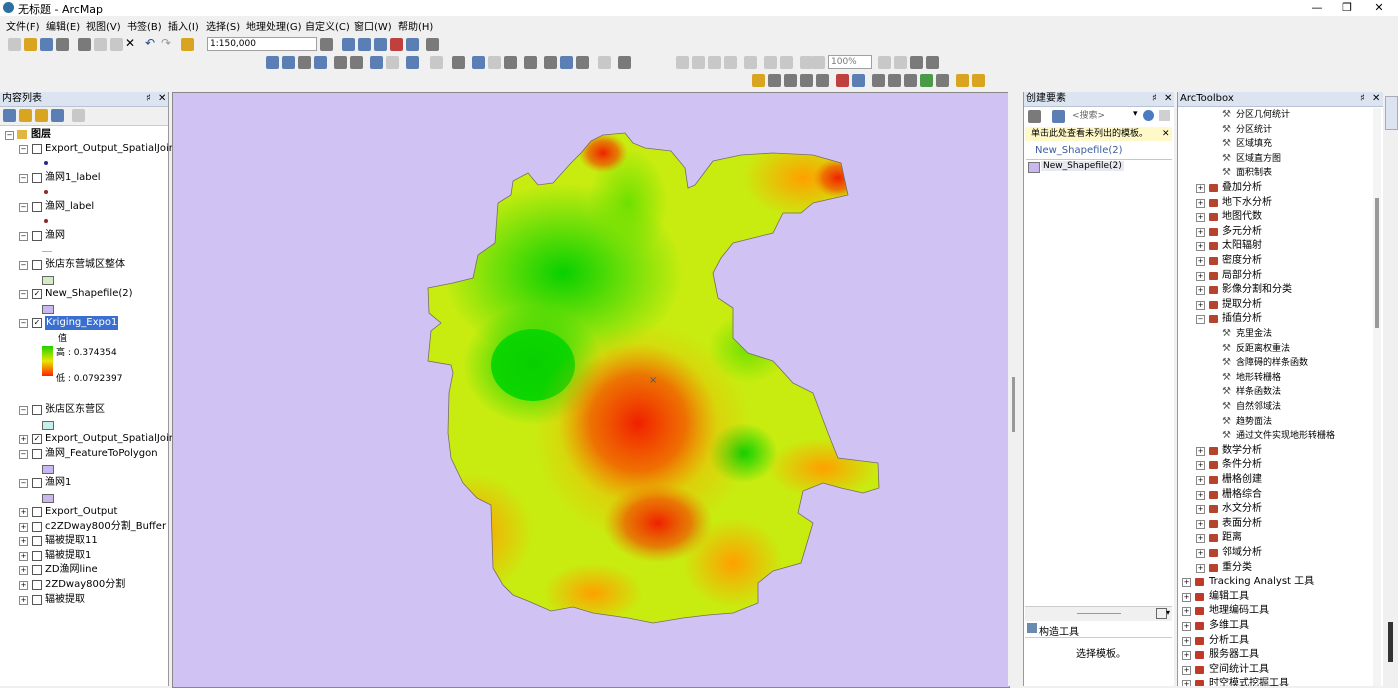  I want to click on layer-name: 辐被提取11, so click(71, 541).